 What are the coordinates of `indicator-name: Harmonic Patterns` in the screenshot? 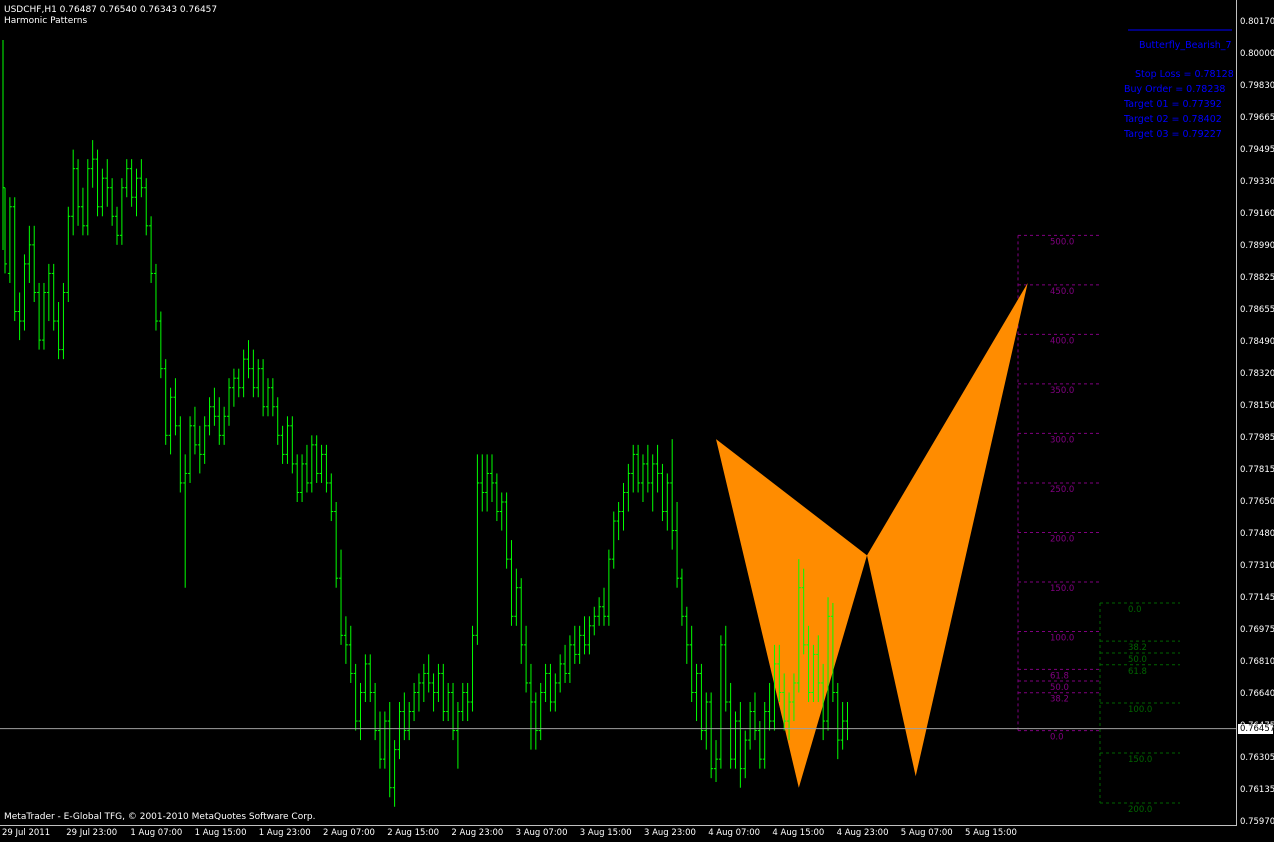 It's located at (46, 21).